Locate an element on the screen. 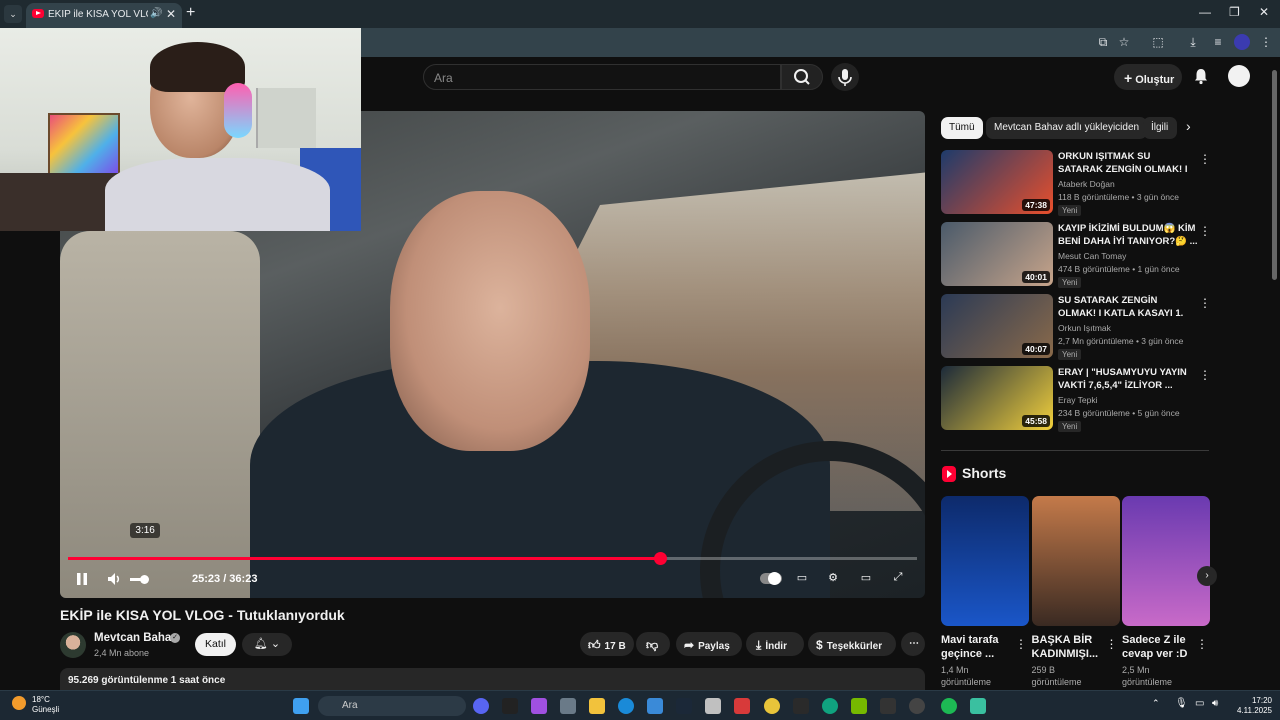 The width and height of the screenshot is (1280, 720). share-button: ➦ Paylaş is located at coordinates (709, 644).